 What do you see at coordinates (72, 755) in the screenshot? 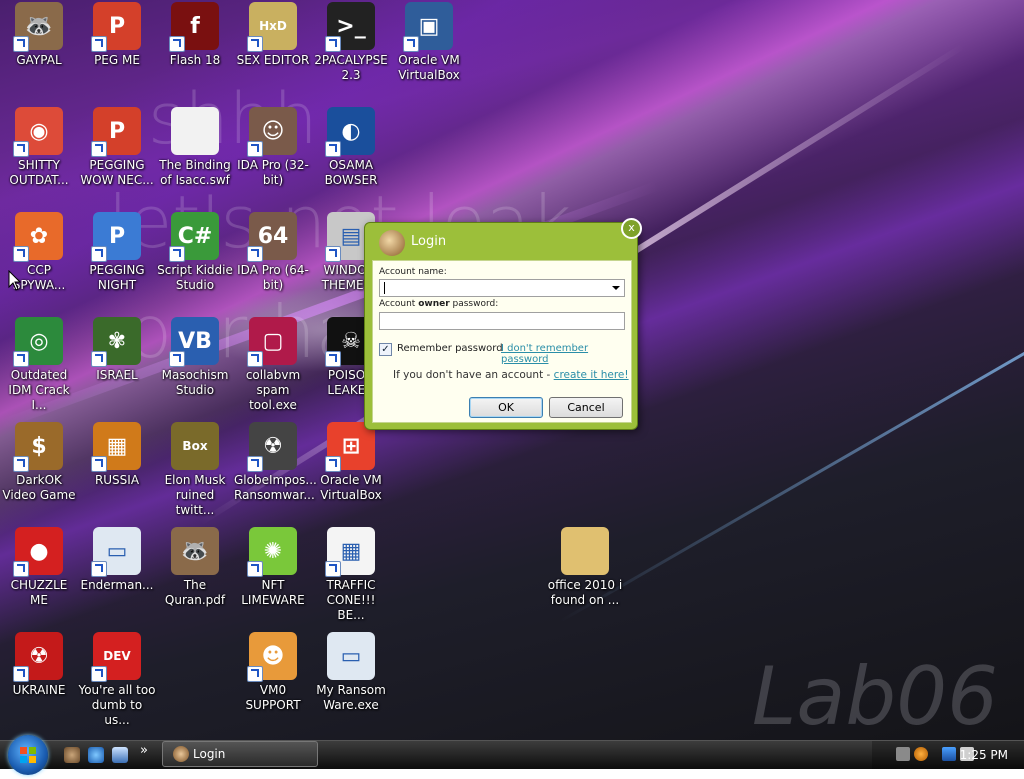
I see `raccoon-icon` at bounding box center [72, 755].